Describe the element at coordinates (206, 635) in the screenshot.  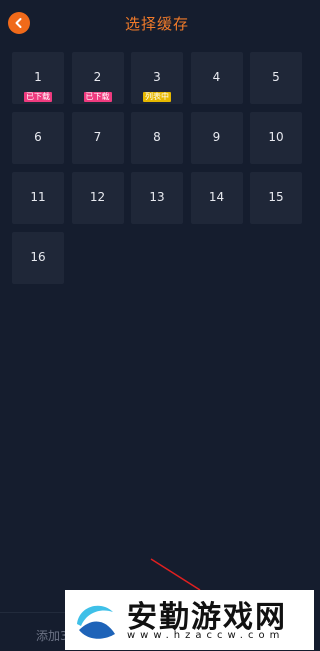
I see `watermark-url: www.hzaccw.com` at that location.